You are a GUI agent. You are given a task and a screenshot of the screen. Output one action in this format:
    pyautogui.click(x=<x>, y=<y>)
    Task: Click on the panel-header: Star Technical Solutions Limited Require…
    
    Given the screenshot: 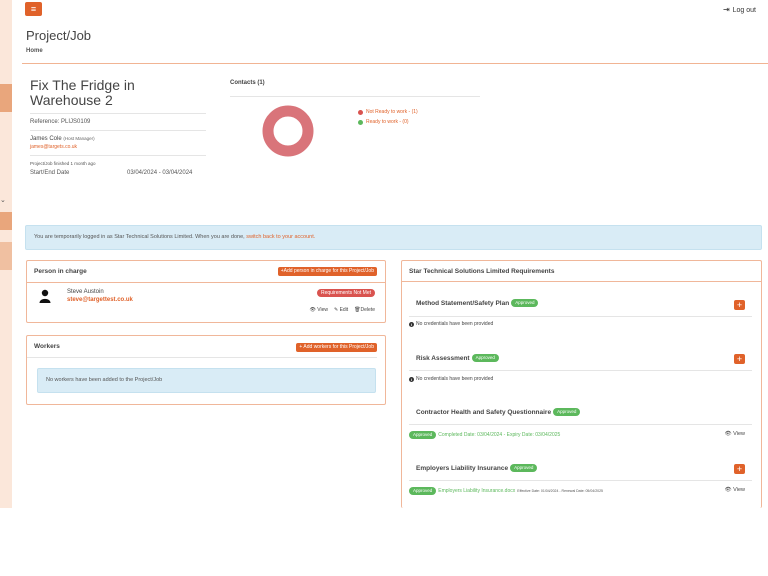 What is the action you would take?
    pyautogui.click(x=581, y=271)
    